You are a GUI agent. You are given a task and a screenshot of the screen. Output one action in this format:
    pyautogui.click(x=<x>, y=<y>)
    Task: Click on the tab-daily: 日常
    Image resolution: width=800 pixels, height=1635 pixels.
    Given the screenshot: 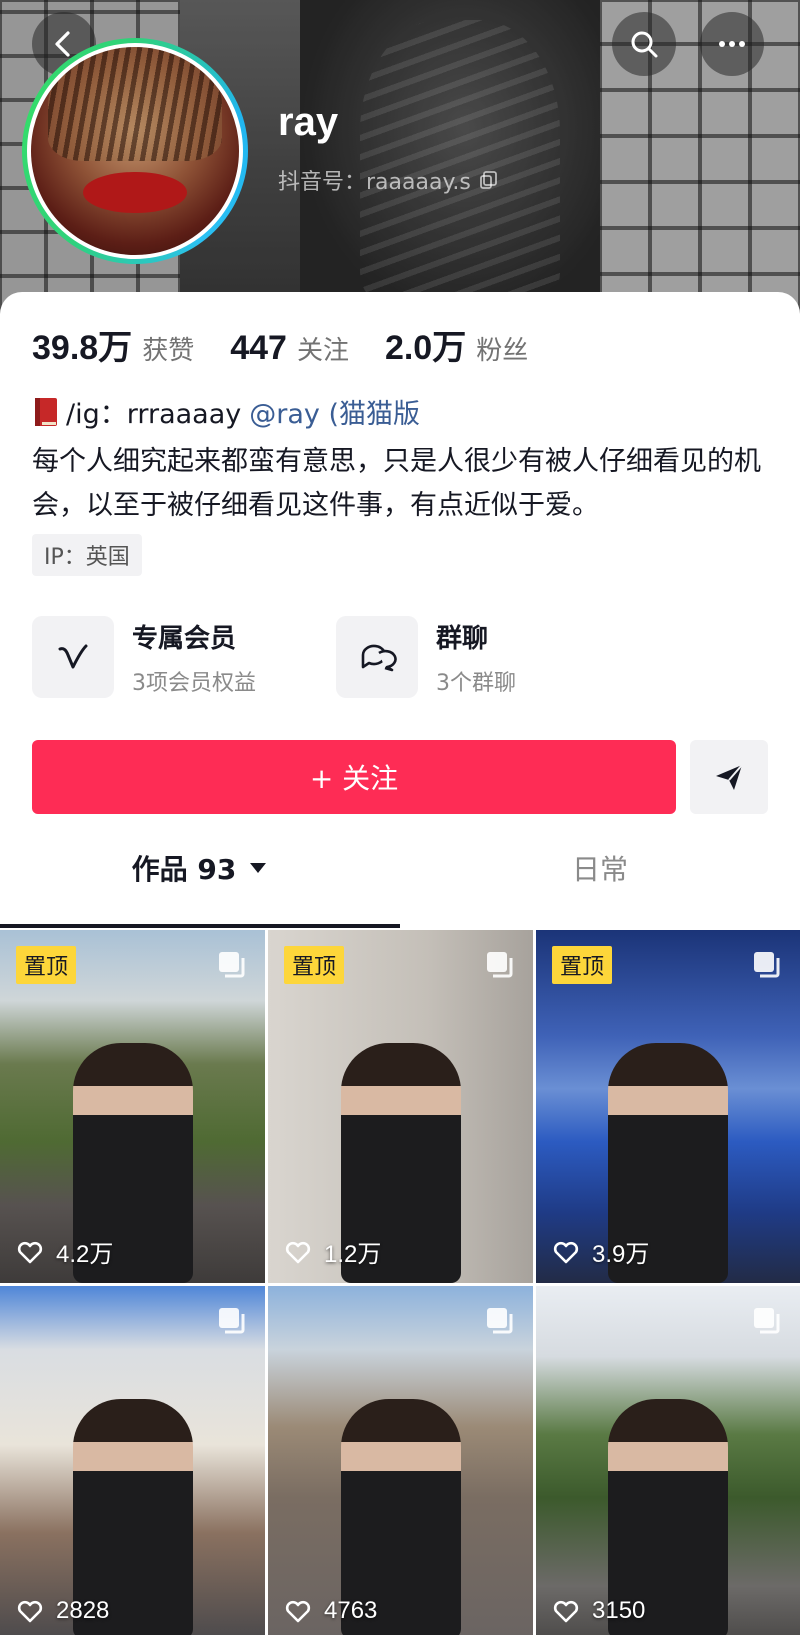 What is the action you would take?
    pyautogui.click(x=600, y=868)
    